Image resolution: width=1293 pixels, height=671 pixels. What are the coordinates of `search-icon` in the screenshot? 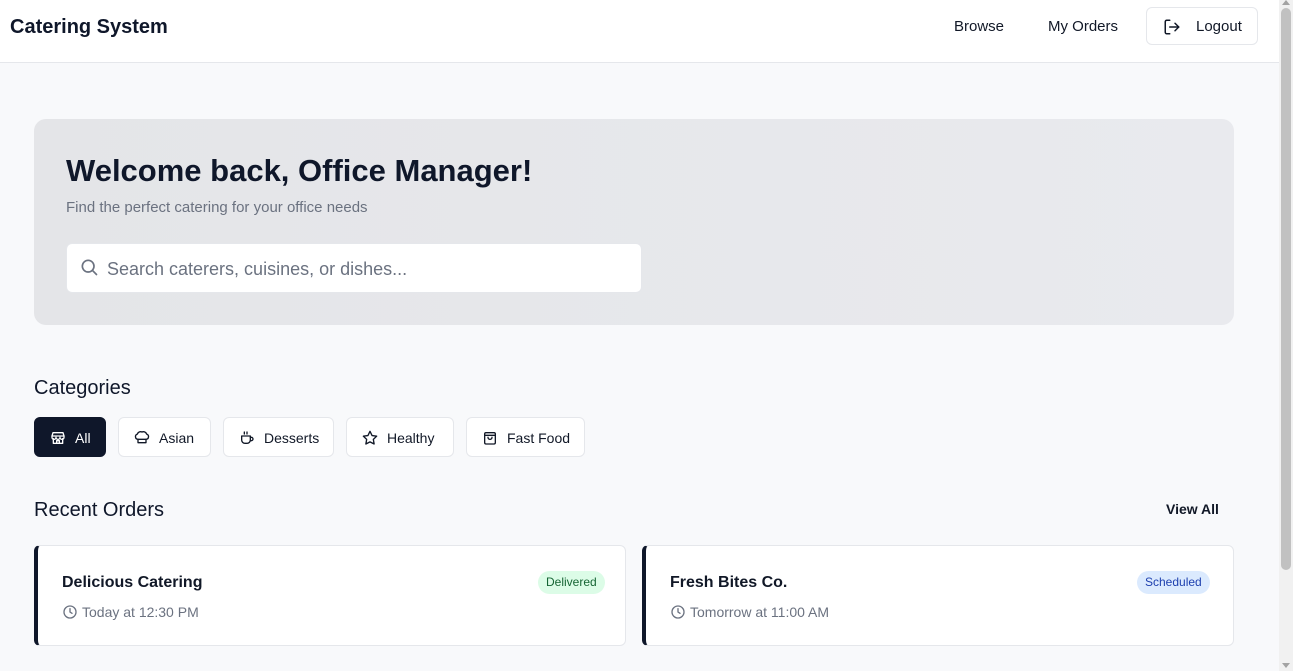 It's located at (89, 267).